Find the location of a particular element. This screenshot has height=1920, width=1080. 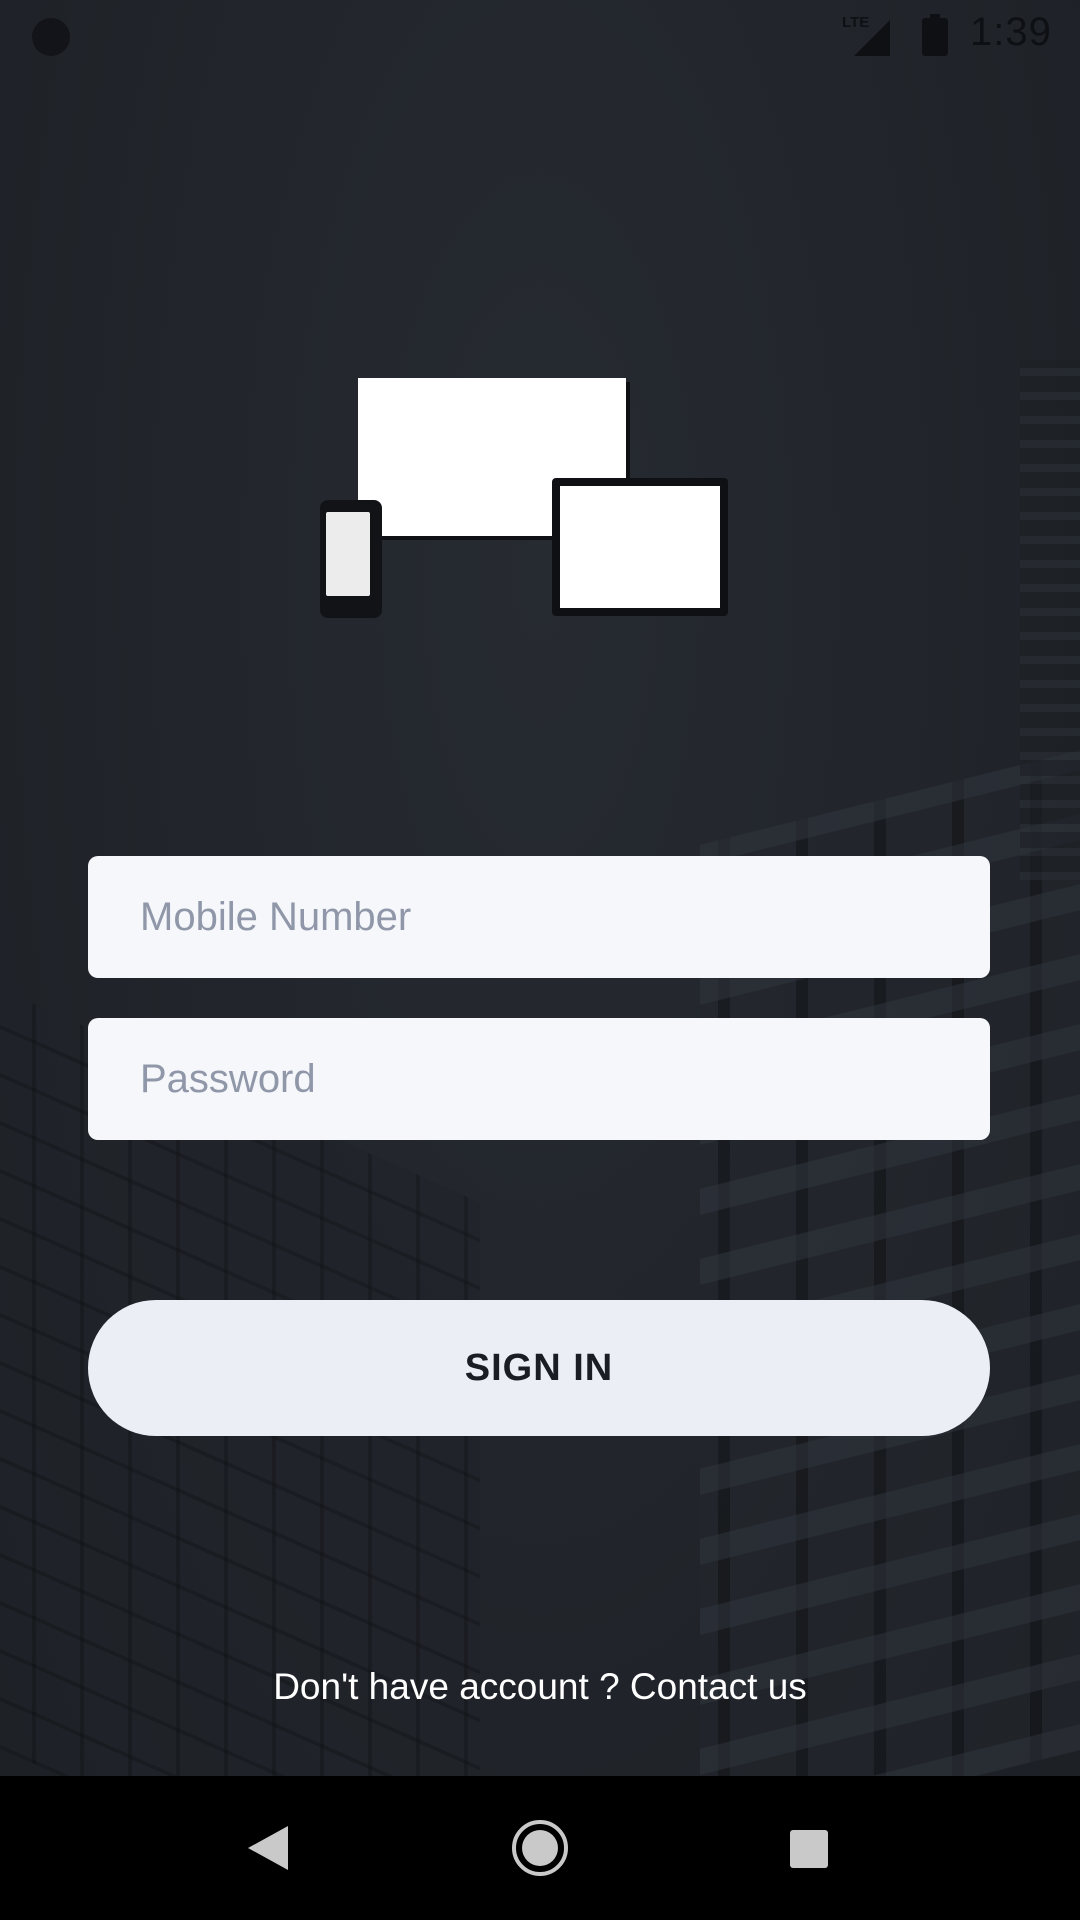

battery-icon is located at coordinates (935, 35).